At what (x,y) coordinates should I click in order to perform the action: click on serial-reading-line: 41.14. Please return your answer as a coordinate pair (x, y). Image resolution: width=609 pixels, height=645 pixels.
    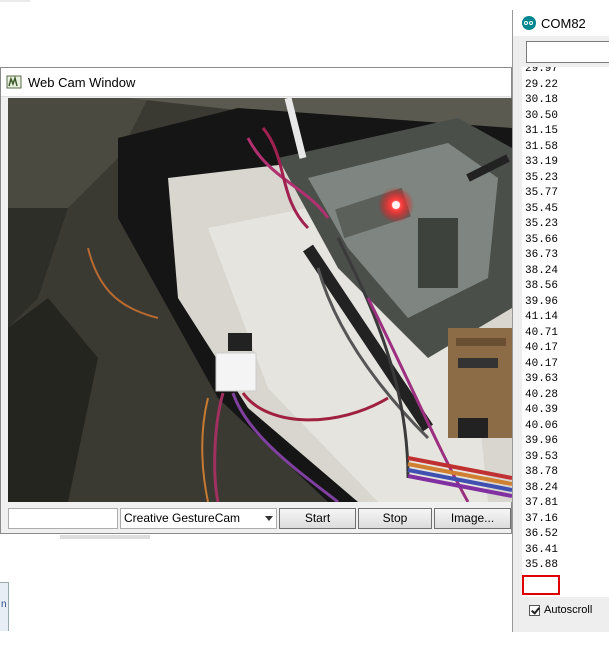
    Looking at the image, I should click on (542, 317).